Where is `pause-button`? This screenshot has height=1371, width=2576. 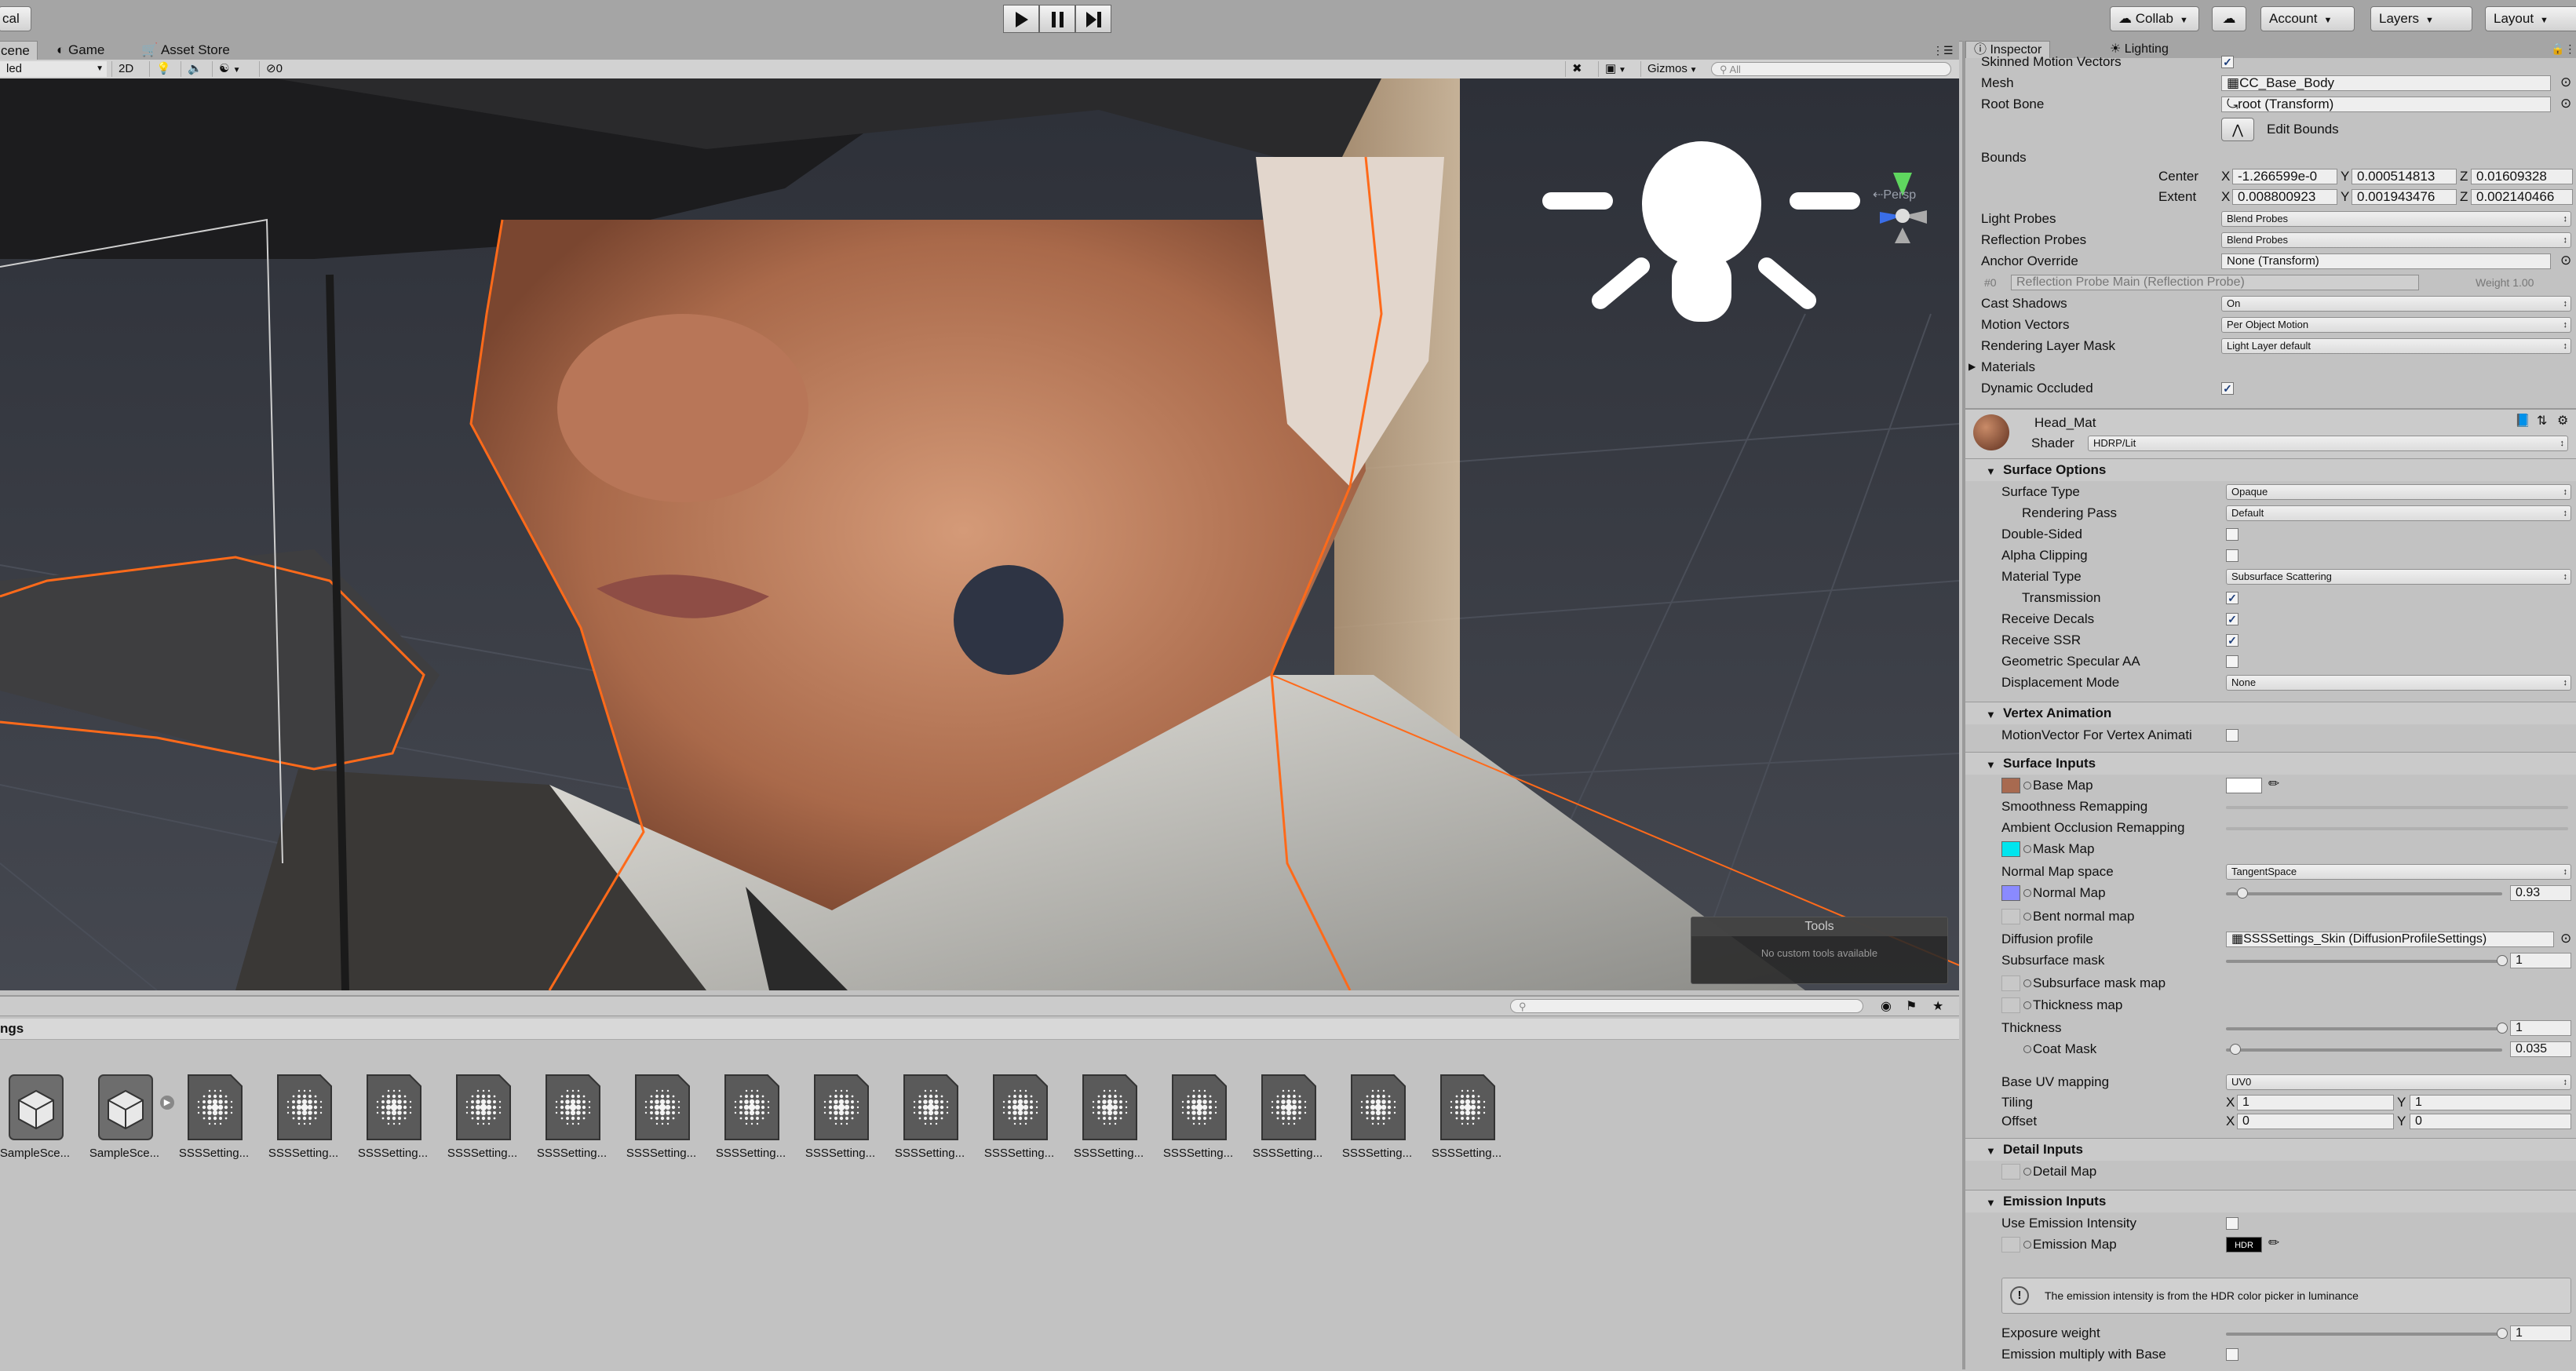
pause-button is located at coordinates (1057, 19).